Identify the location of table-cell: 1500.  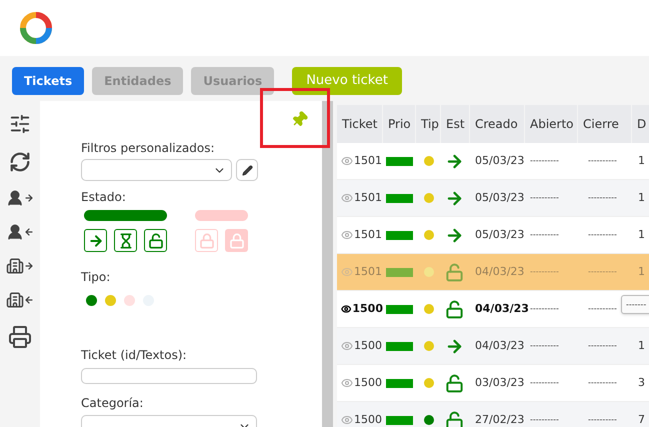
(368, 419).